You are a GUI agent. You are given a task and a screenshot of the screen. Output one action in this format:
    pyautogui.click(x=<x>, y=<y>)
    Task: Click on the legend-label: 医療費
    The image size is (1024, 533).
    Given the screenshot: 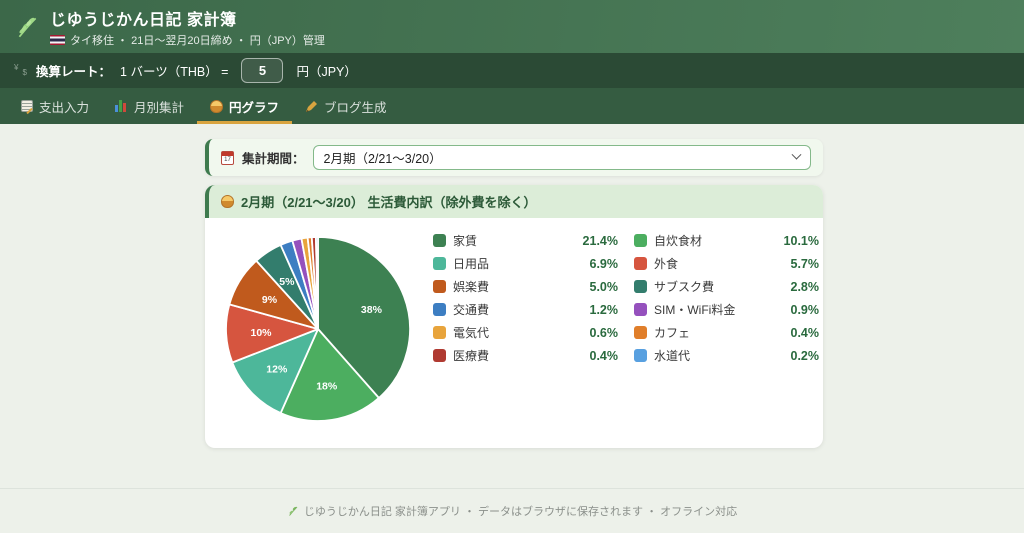 What is the action you would take?
    pyautogui.click(x=471, y=356)
    